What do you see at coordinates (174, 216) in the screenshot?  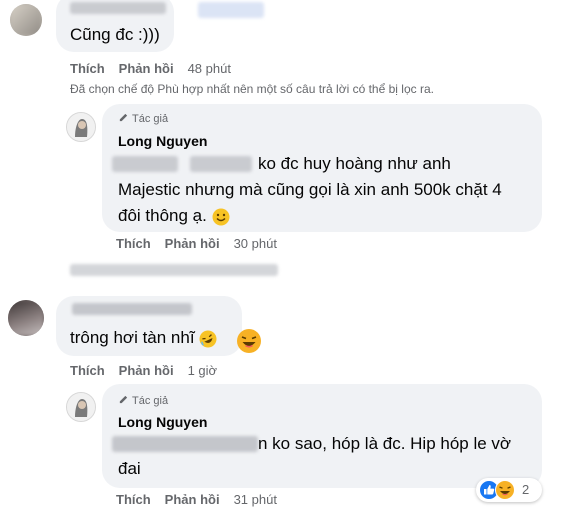 I see `reply-text-line: đôi thông ạ.` at bounding box center [174, 216].